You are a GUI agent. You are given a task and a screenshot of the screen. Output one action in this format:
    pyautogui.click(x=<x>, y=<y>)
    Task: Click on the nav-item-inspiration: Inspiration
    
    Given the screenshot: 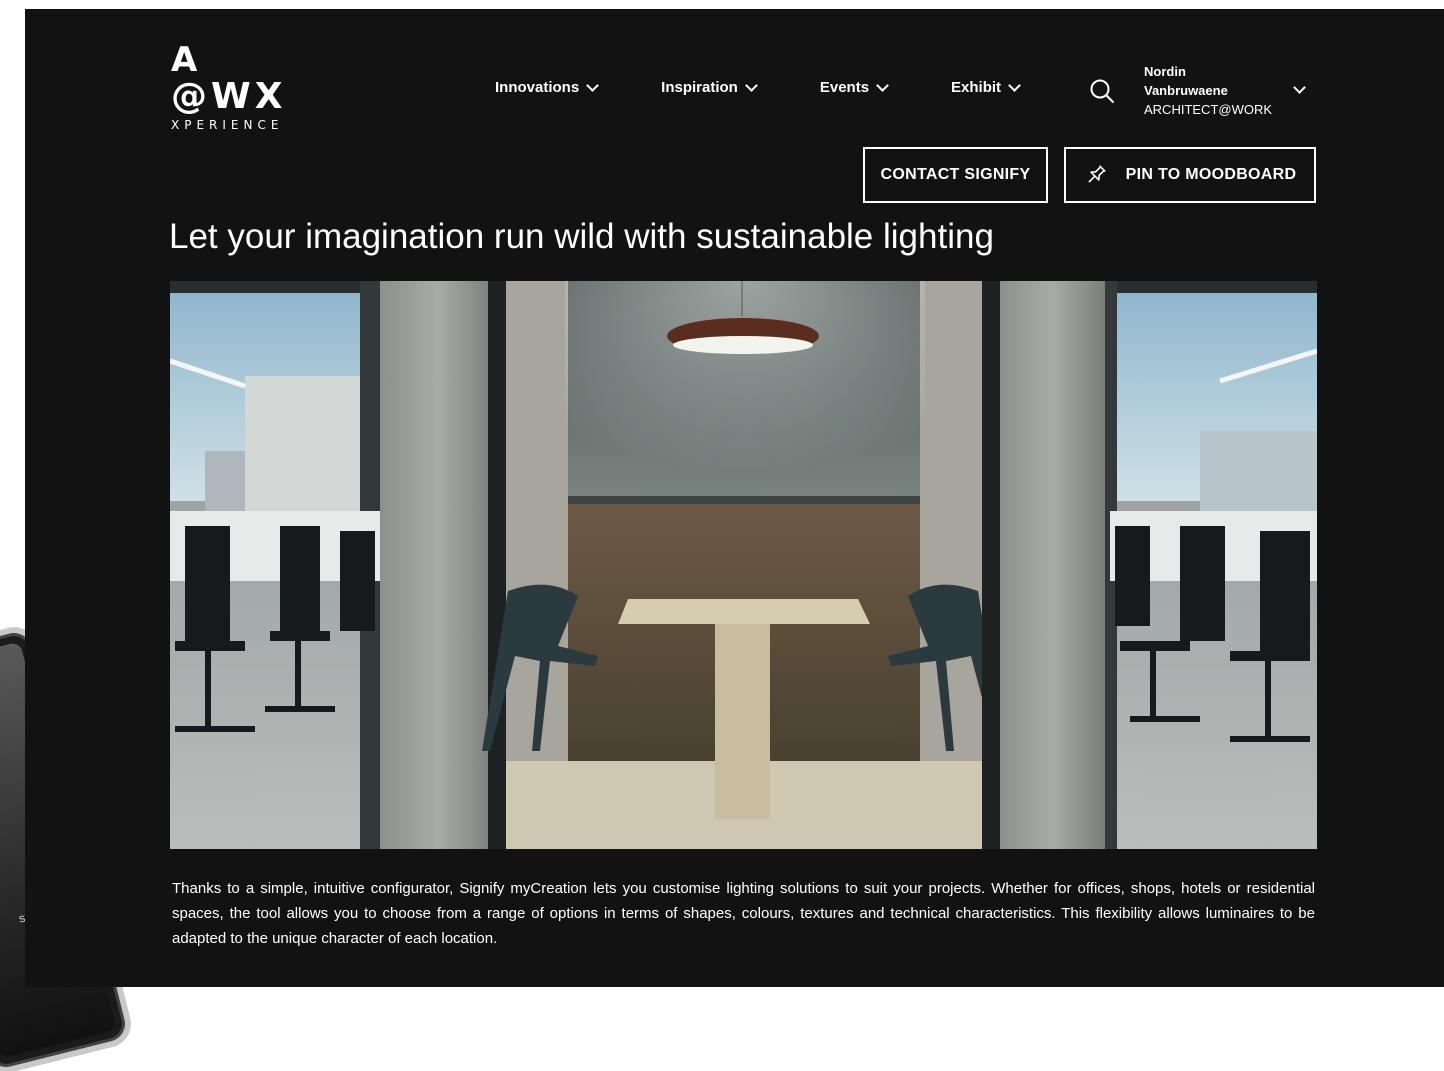 What is the action you would take?
    pyautogui.click(x=709, y=87)
    